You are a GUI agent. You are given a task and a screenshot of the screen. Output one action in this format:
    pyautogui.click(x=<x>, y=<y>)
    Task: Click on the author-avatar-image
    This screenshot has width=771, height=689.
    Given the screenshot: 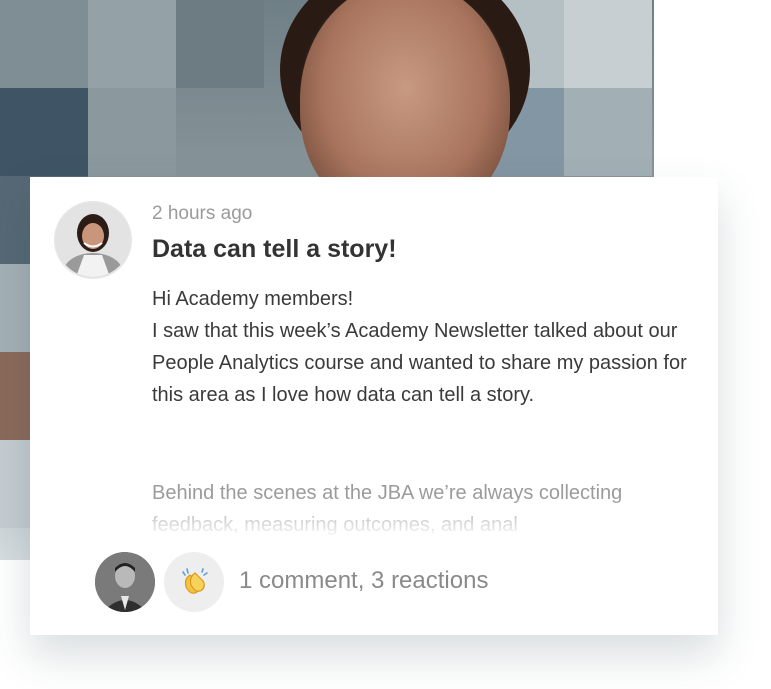 What is the action you would take?
    pyautogui.click(x=93, y=240)
    